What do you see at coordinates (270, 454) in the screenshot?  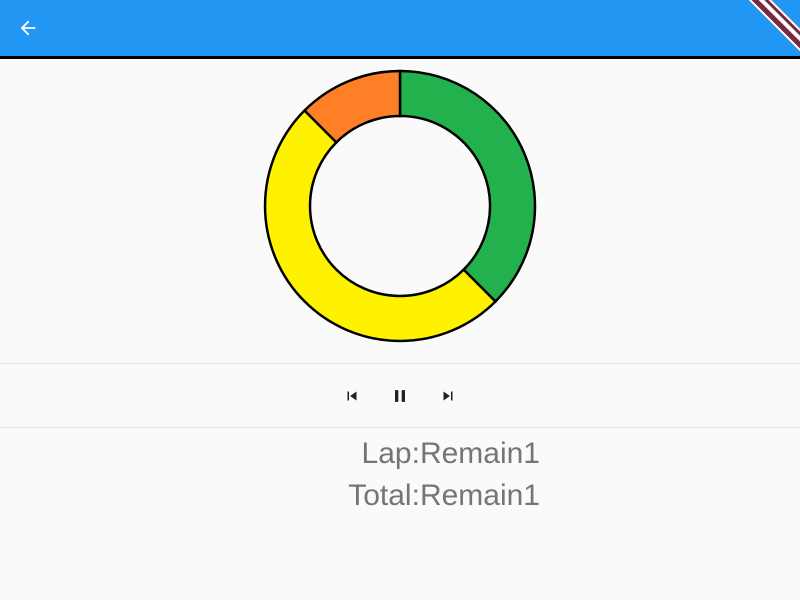 I see `lap-row: Lap:Remain1` at bounding box center [270, 454].